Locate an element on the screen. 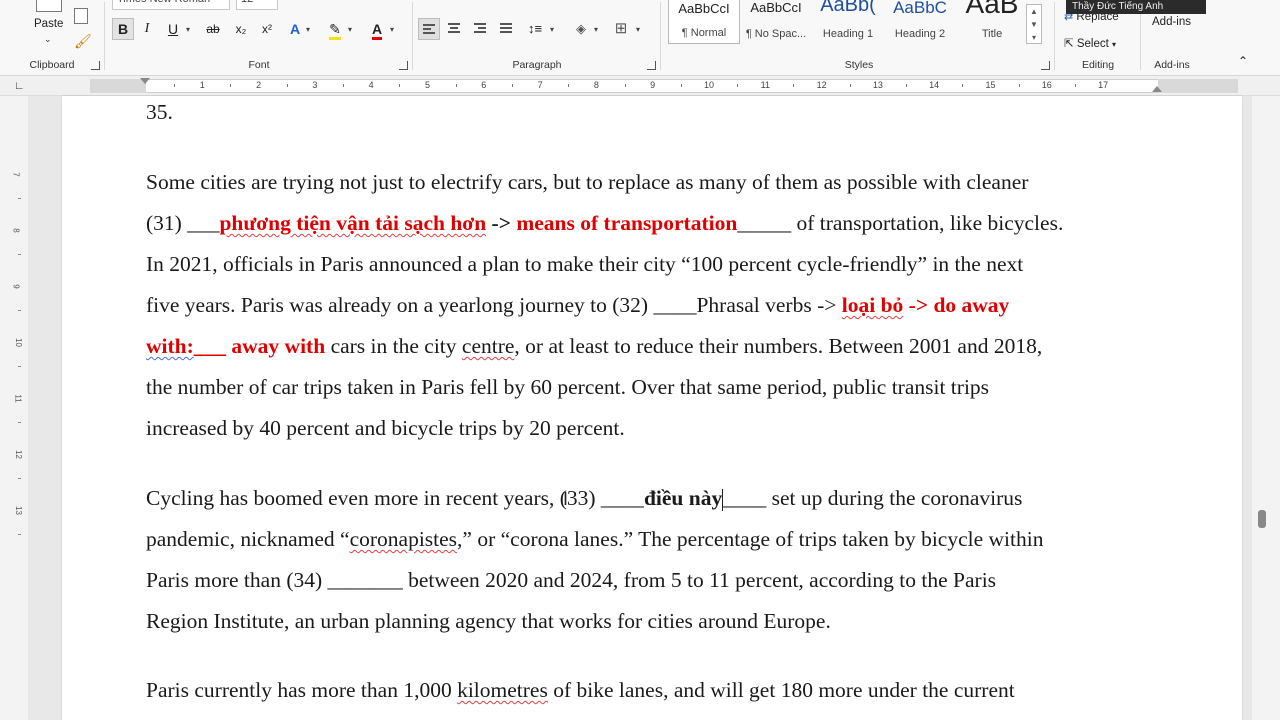  p2-note-33: điều này is located at coordinates (683, 498).